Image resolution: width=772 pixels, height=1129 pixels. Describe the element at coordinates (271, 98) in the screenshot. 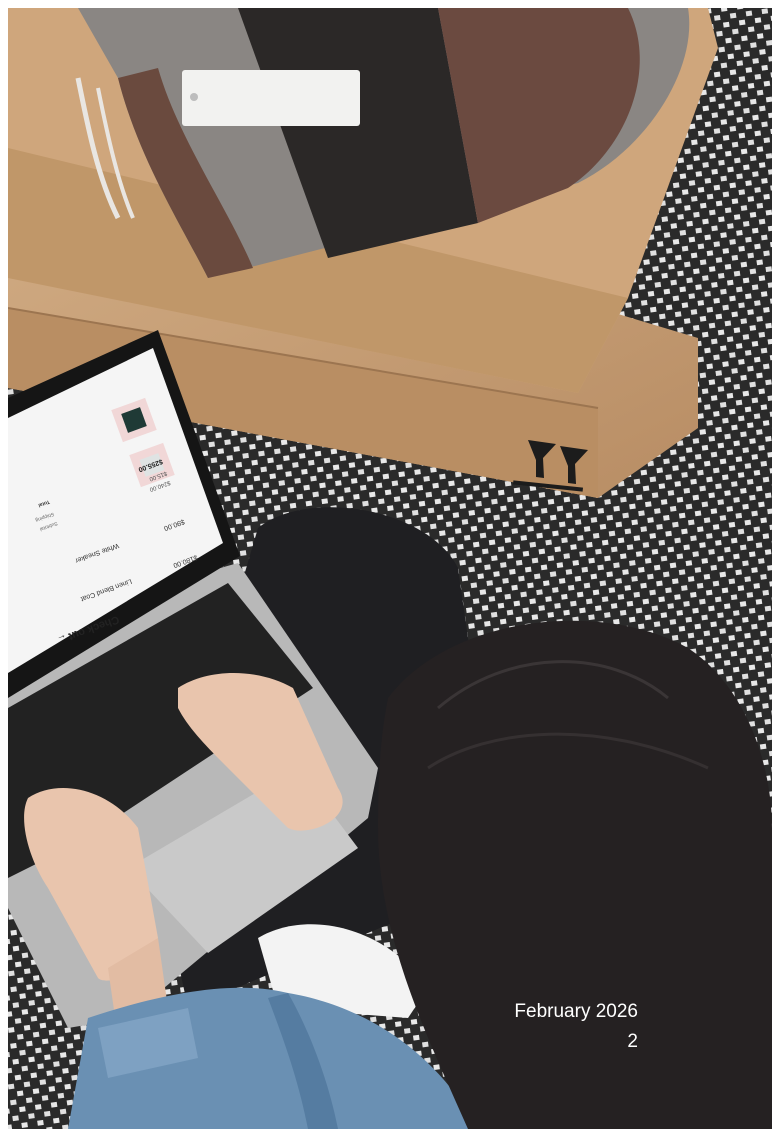

I see `price-tag` at that location.